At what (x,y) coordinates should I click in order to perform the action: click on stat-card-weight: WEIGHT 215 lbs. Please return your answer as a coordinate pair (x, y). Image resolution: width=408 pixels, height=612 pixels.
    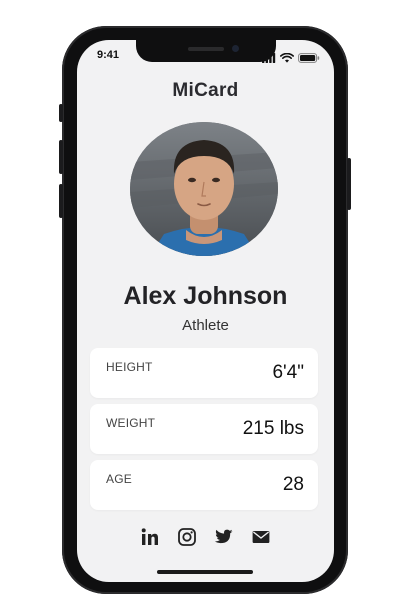
    Looking at the image, I should click on (204, 429).